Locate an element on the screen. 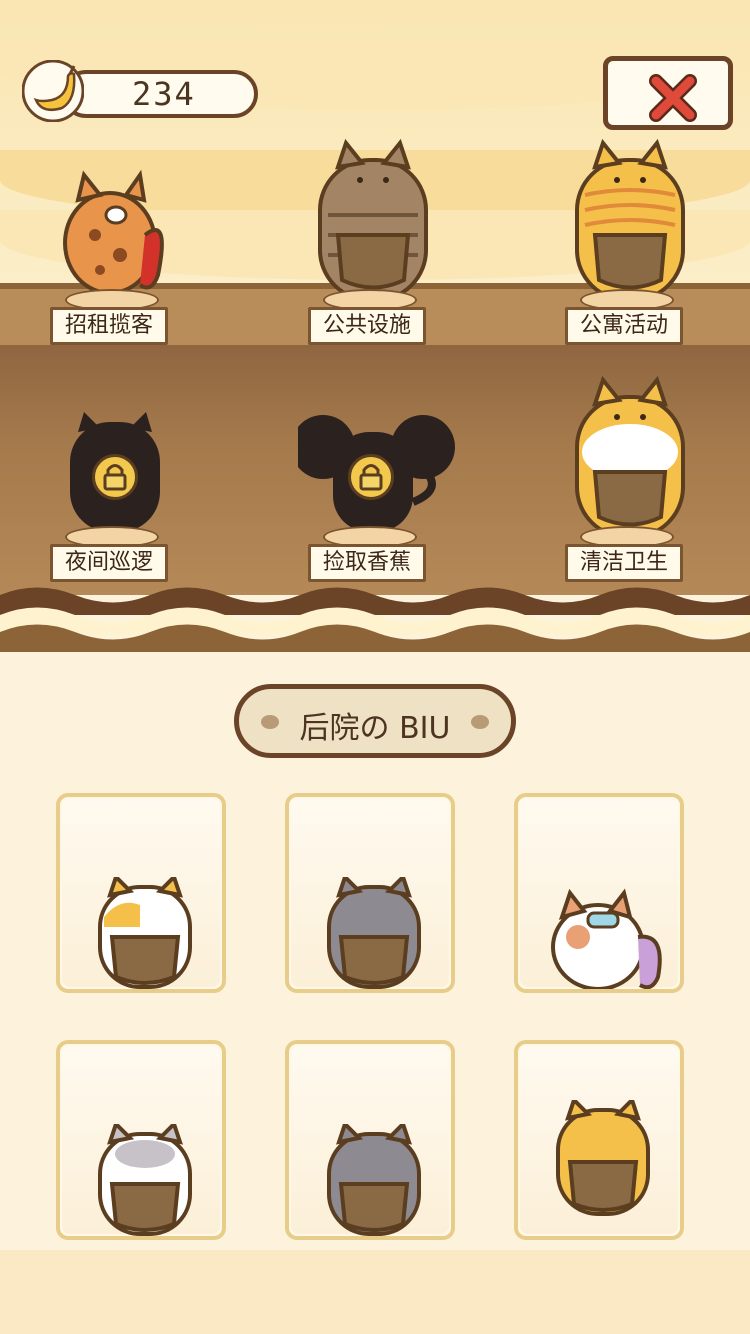  job-slot-collect-bananas: 捡取香蕉 is located at coordinates (376, 462).